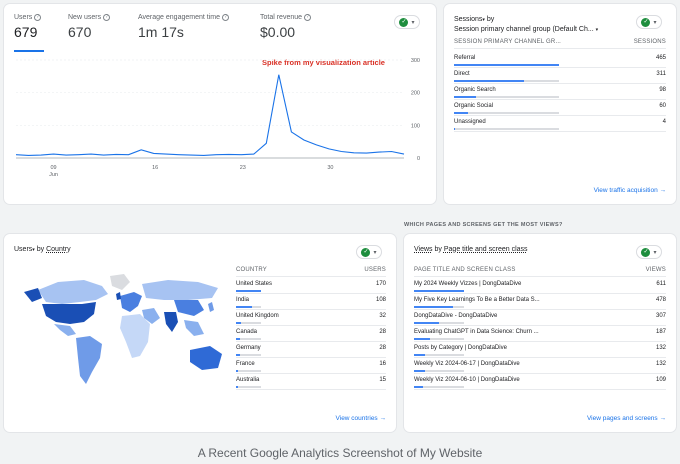  I want to click on table-row: Direct 311, so click(560, 74).